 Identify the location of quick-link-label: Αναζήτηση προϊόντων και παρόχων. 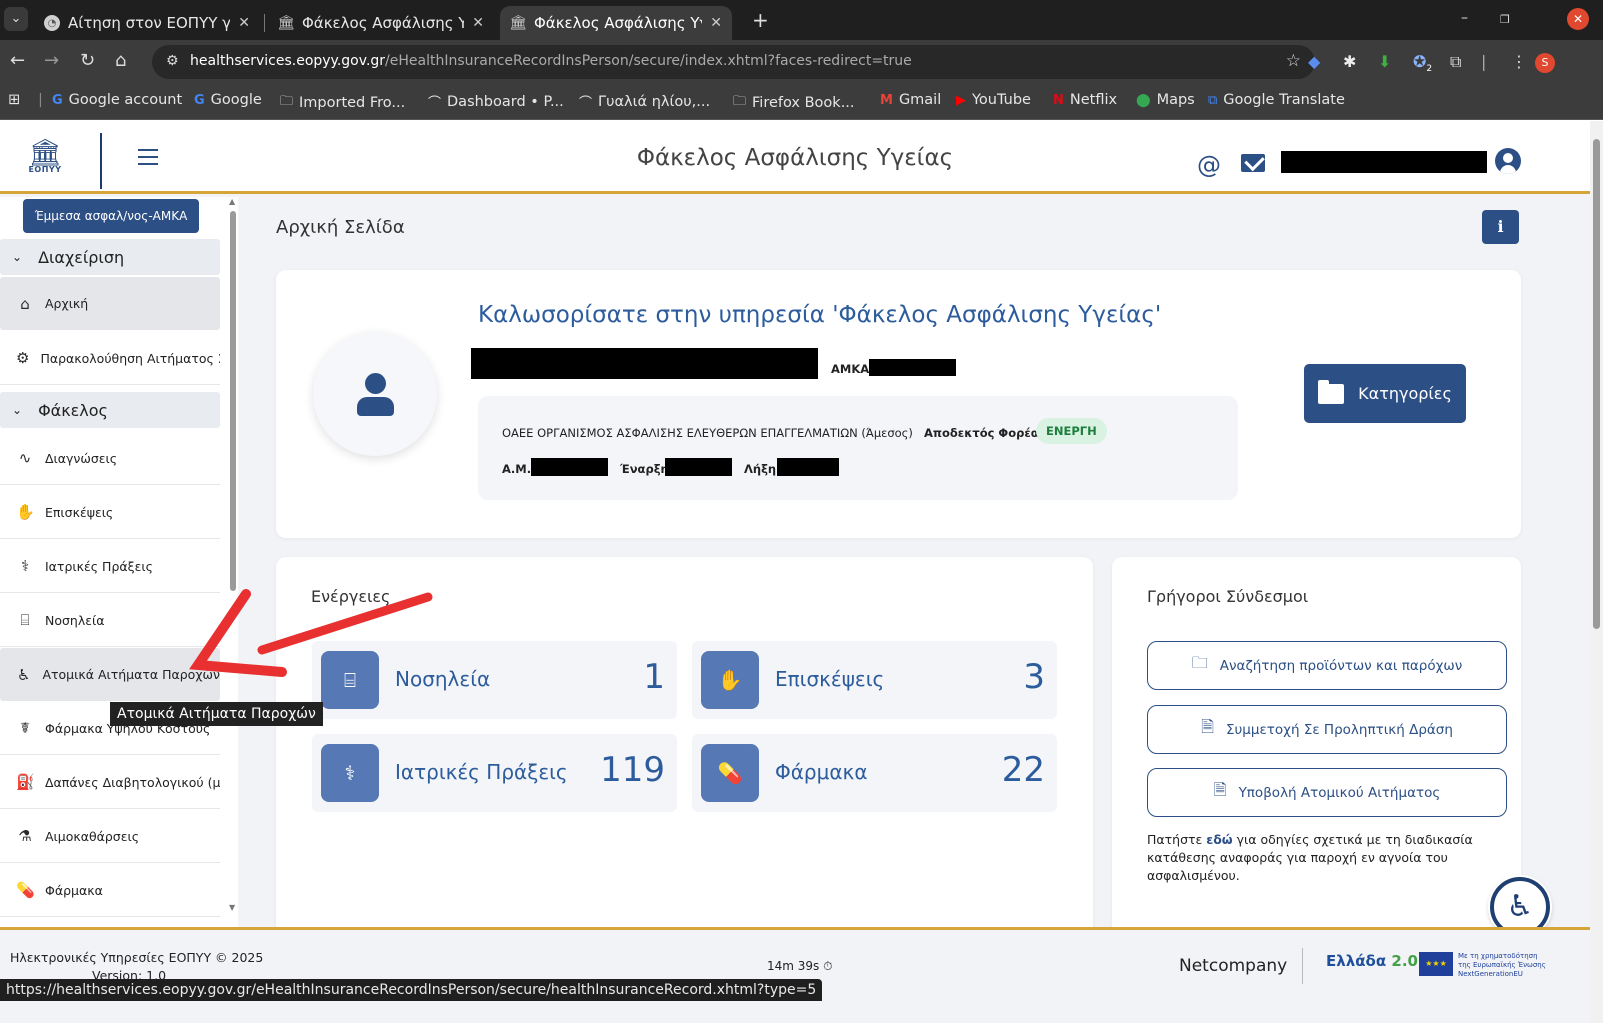
(1341, 665).